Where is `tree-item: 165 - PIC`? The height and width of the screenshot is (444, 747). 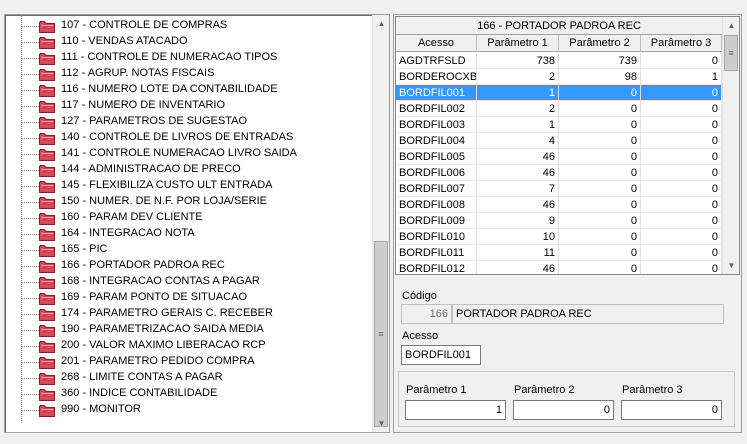 tree-item: 165 - PIC is located at coordinates (191, 250).